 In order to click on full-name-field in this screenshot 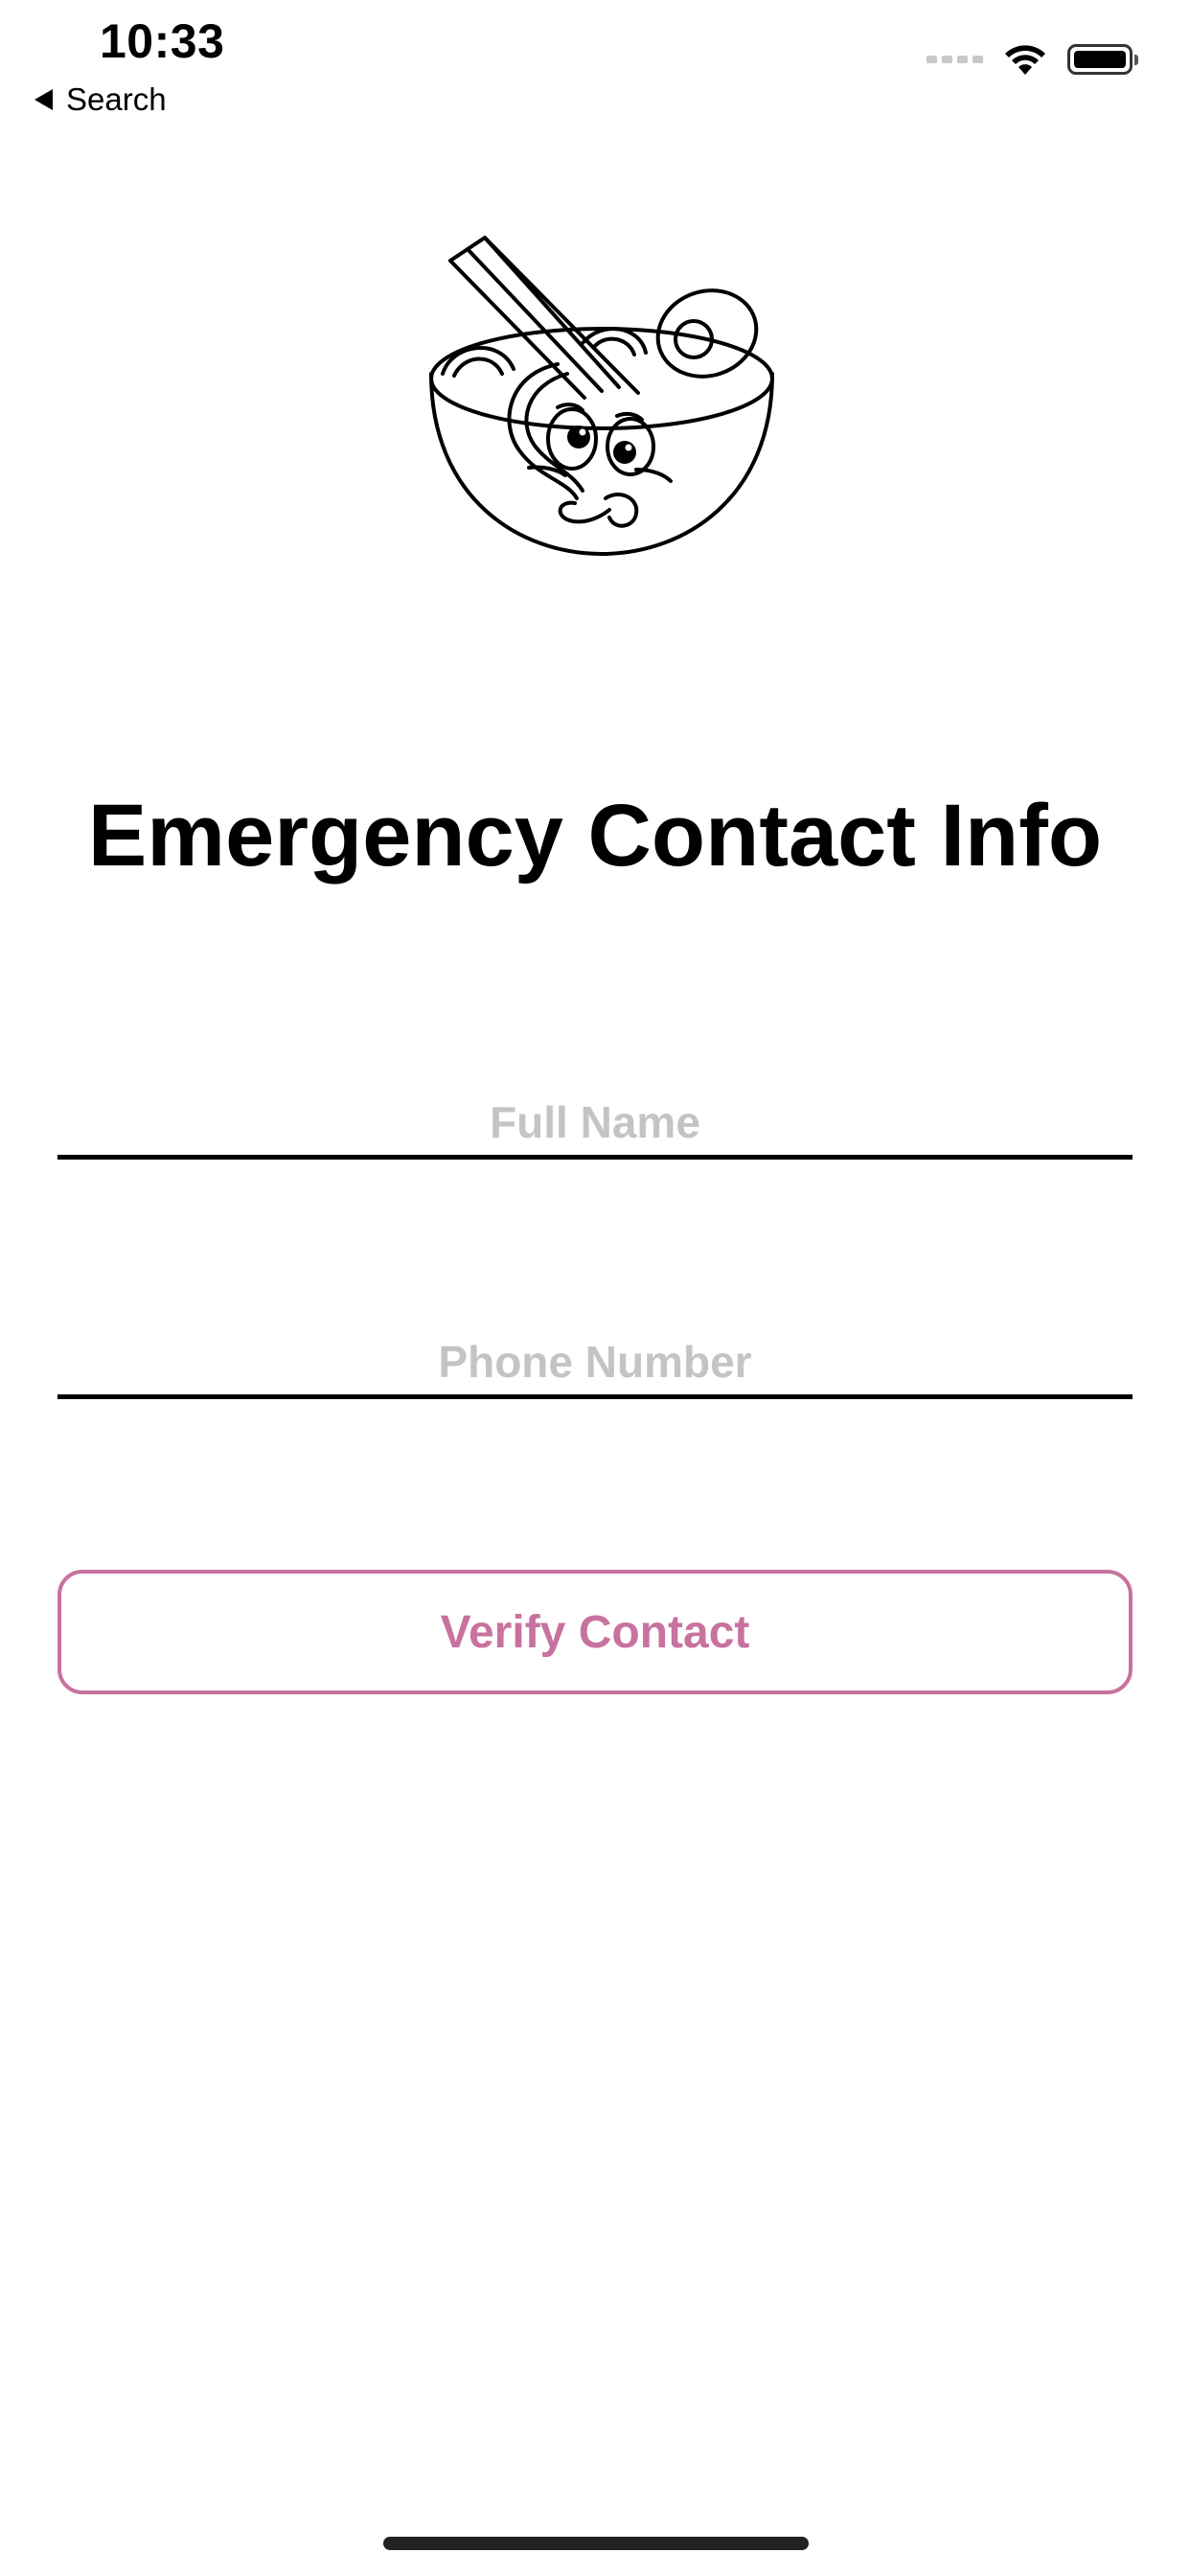, I will do `click(595, 1114)`.